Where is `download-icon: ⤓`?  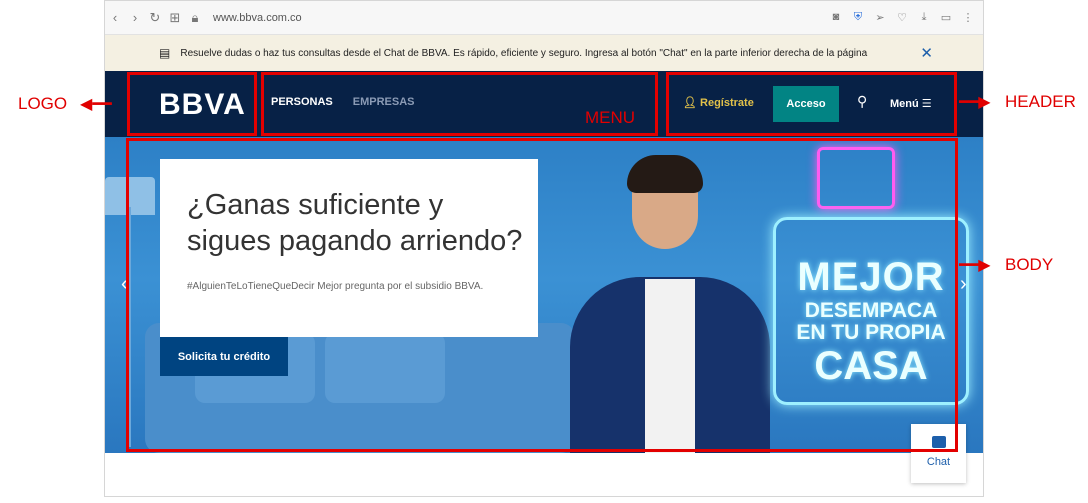 download-icon: ⤓ is located at coordinates (924, 17).